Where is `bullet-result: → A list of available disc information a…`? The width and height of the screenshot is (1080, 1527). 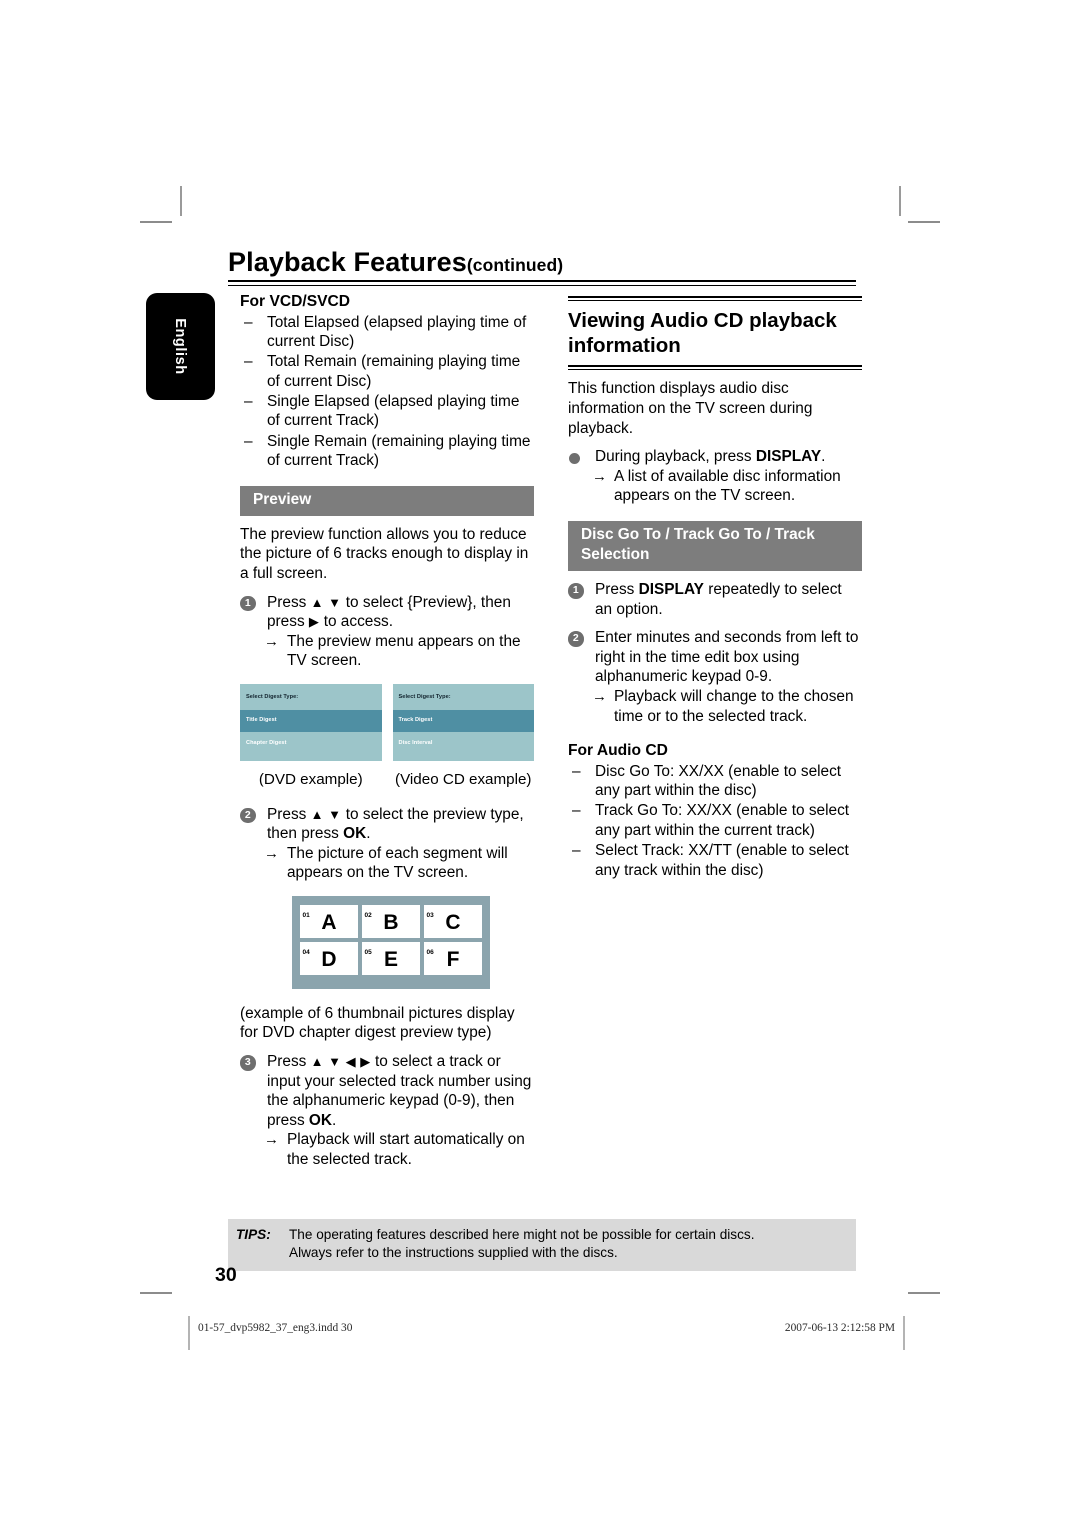
bullet-result: → A list of available disc information a… is located at coordinates (715, 486).